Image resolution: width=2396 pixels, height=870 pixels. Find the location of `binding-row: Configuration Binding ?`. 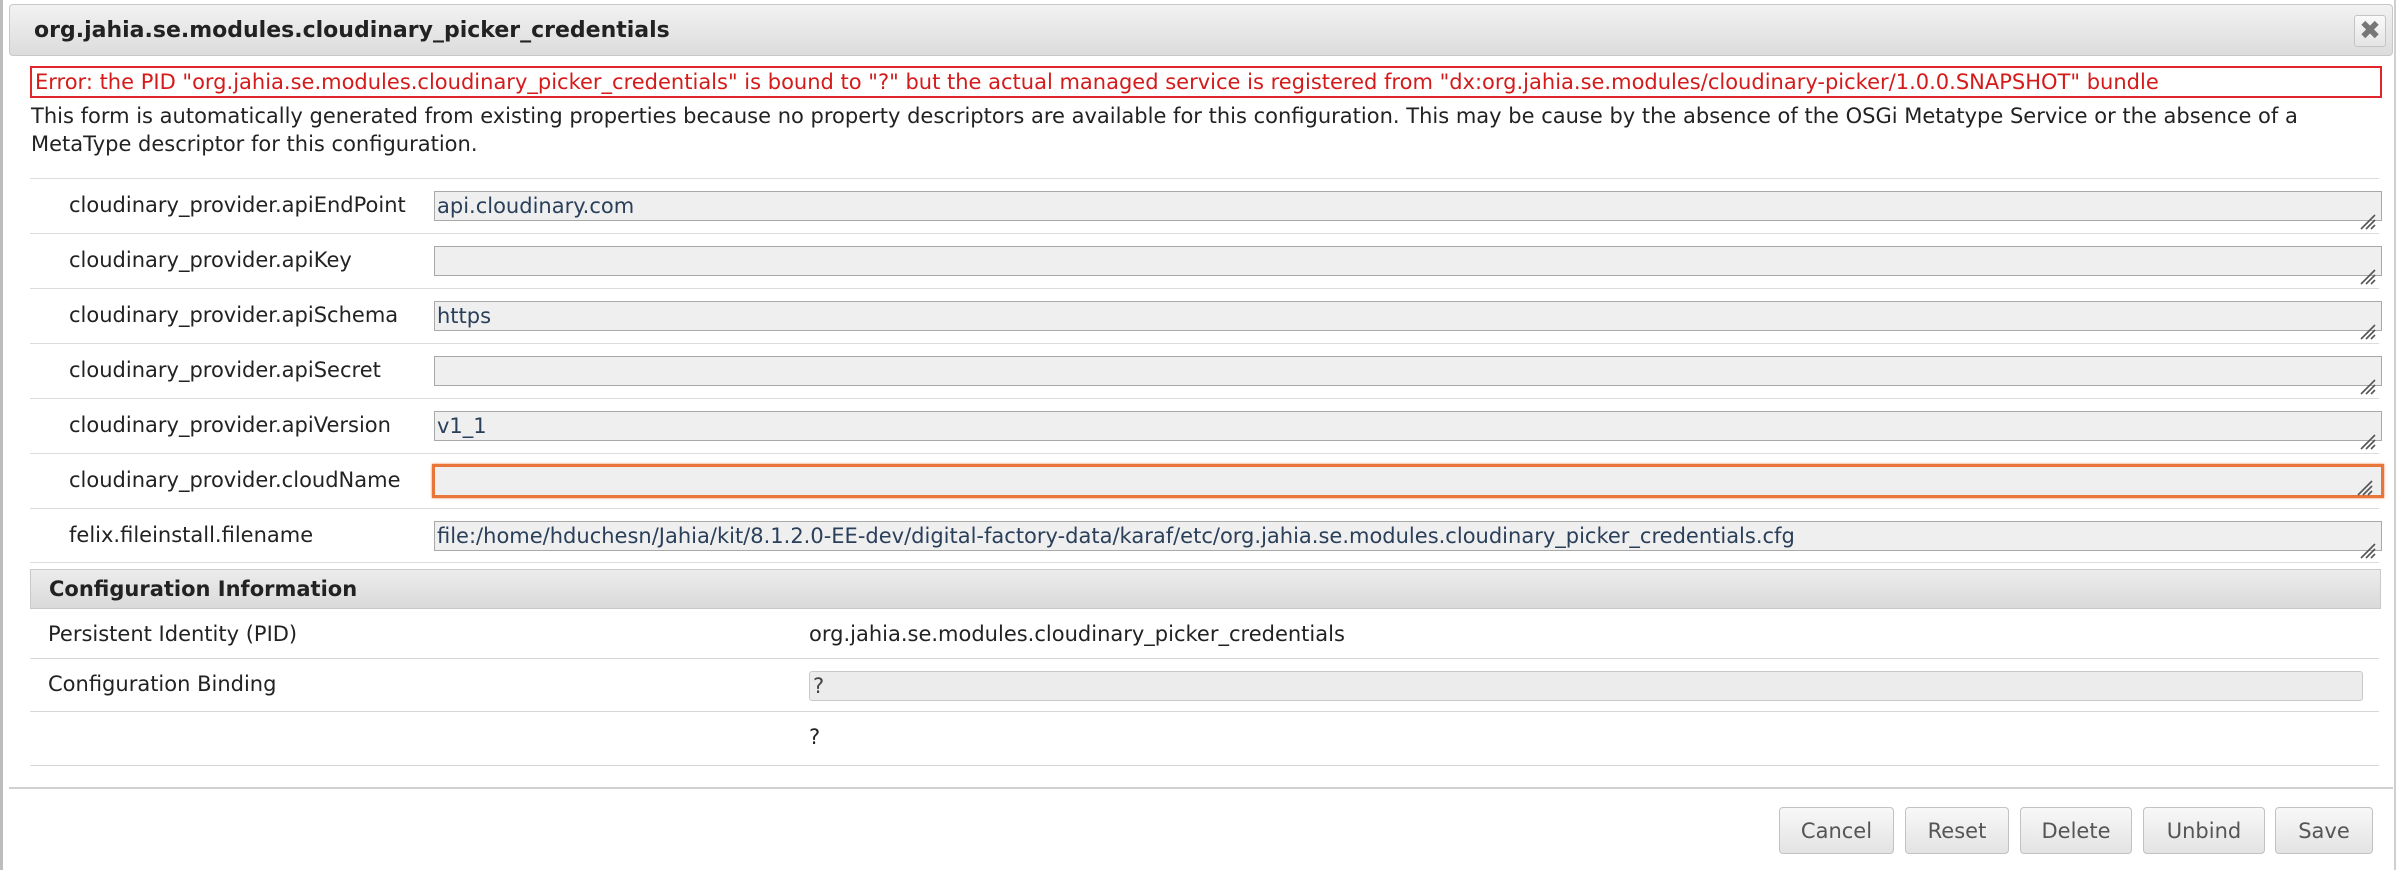

binding-row: Configuration Binding ? is located at coordinates (1204, 685).